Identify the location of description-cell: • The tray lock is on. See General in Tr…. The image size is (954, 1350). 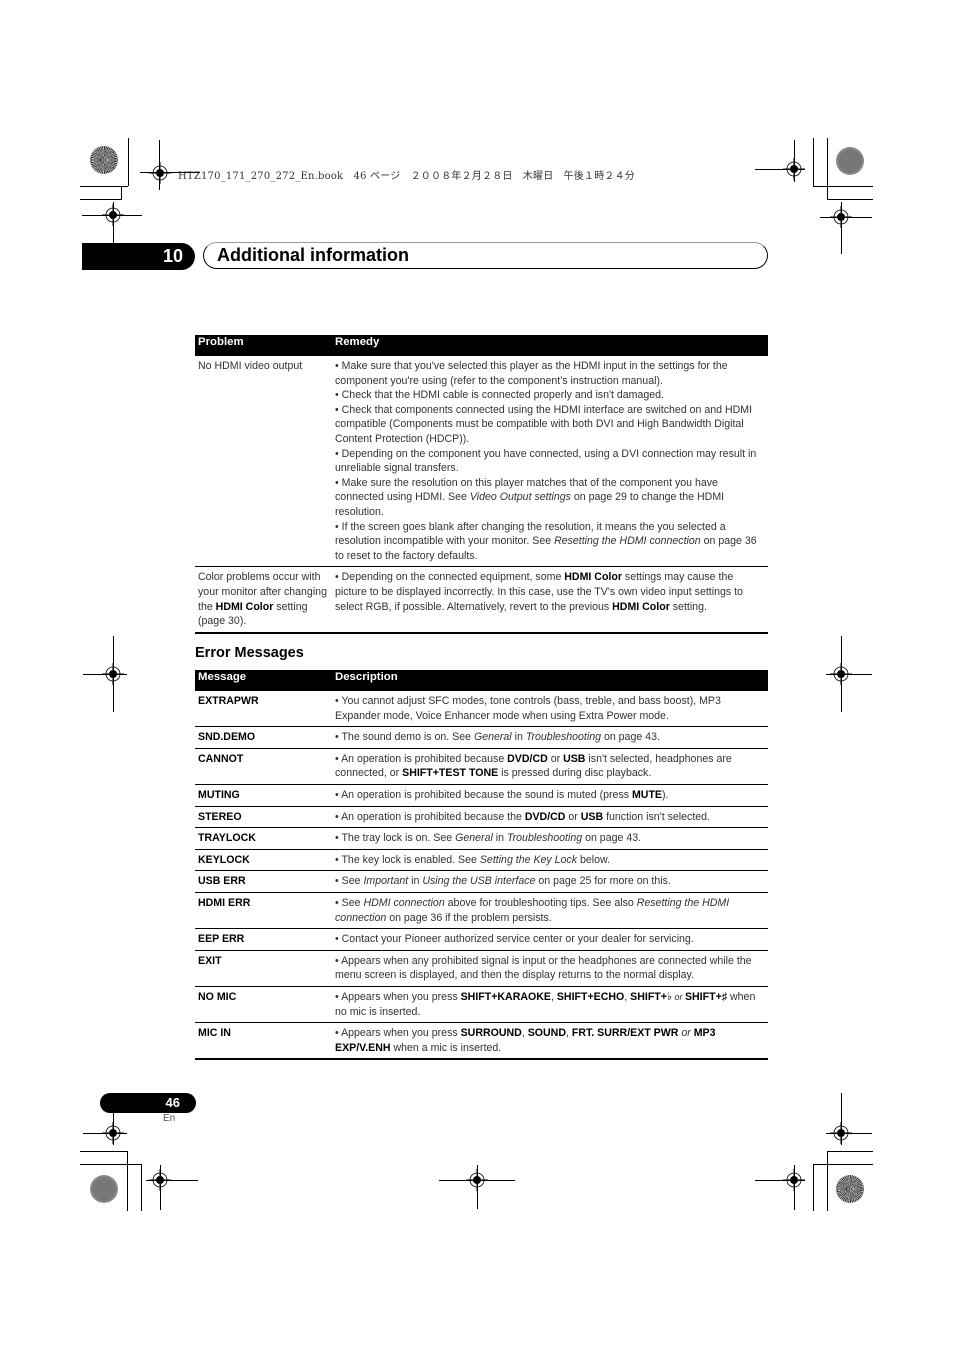
(550, 838).